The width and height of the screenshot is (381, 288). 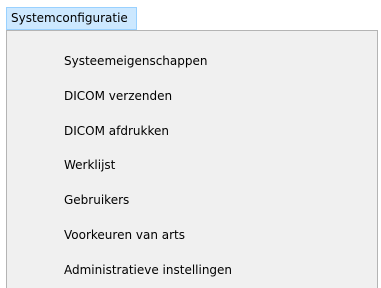 What do you see at coordinates (192, 165) in the screenshot?
I see `menu-item-werklijst: Werklijst` at bounding box center [192, 165].